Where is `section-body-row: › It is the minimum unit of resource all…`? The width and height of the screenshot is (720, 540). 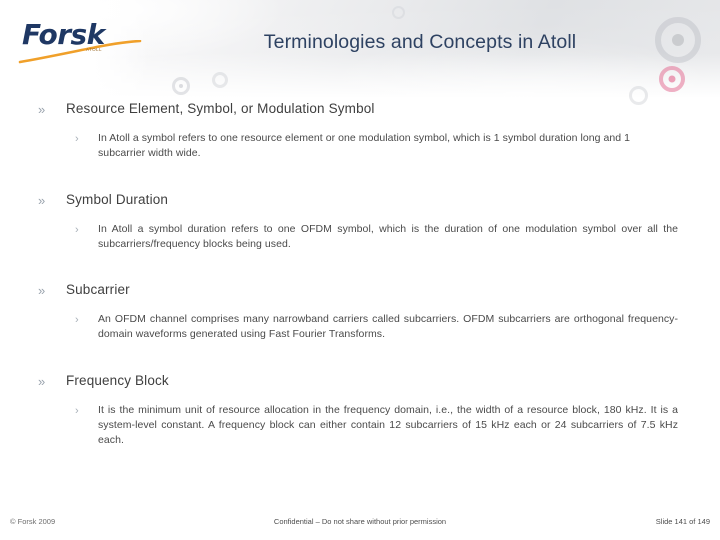 section-body-row: › It is the minimum unit of resource all… is located at coordinates (360, 426).